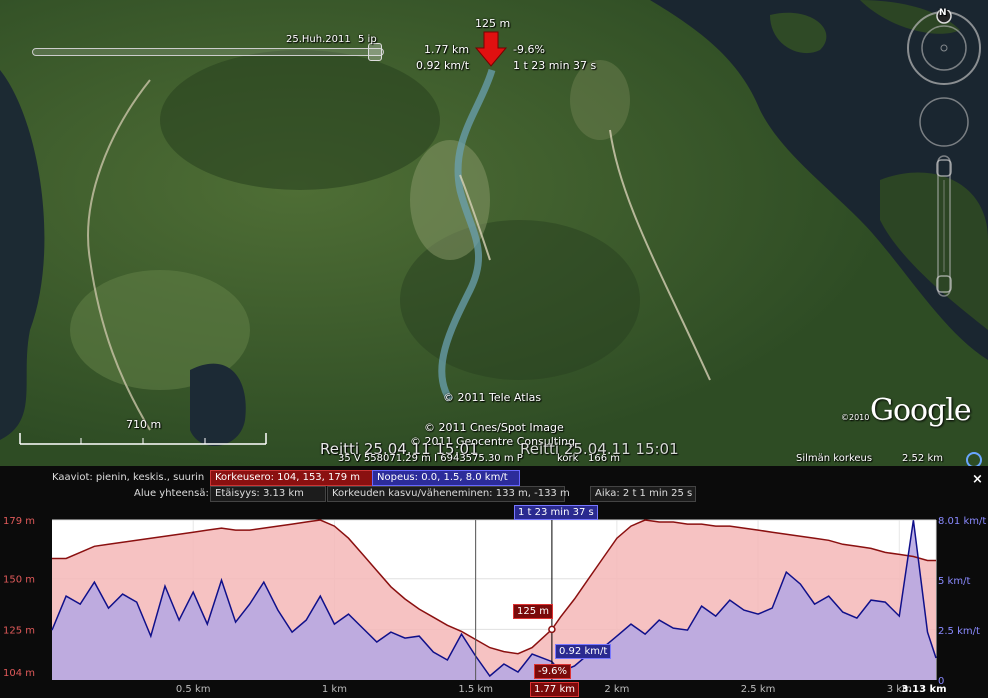 Image resolution: width=988 pixels, height=698 pixels. Describe the element at coordinates (19, 521) in the screenshot. I see `left-tick-label: 179 m` at that location.